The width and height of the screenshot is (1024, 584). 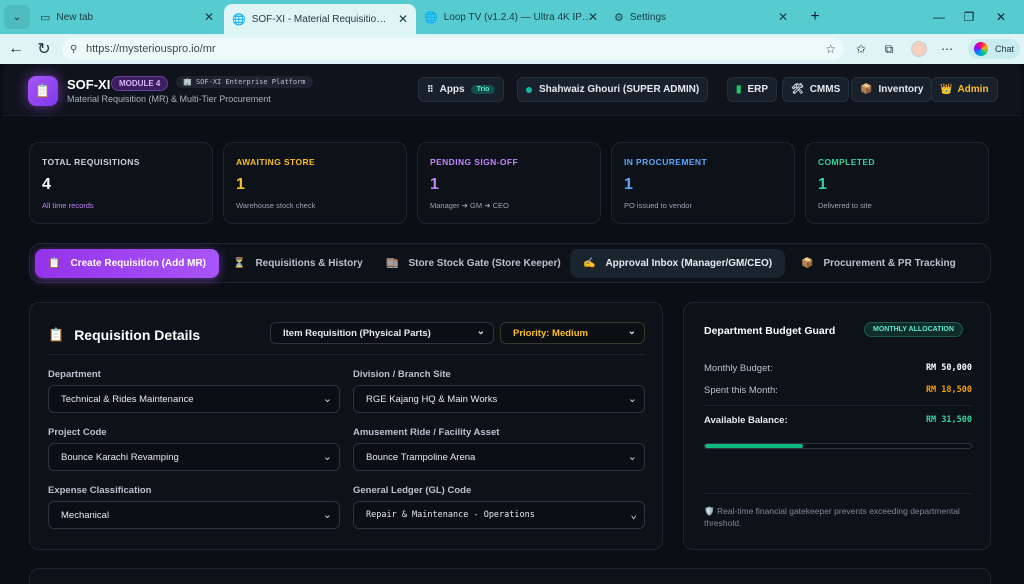 I want to click on inventory-label: Inventory, so click(x=901, y=89).